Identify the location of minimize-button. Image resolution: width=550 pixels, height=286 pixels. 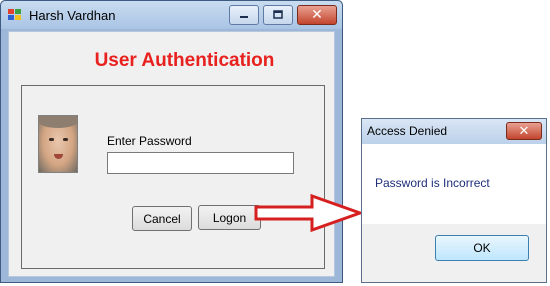
(244, 15).